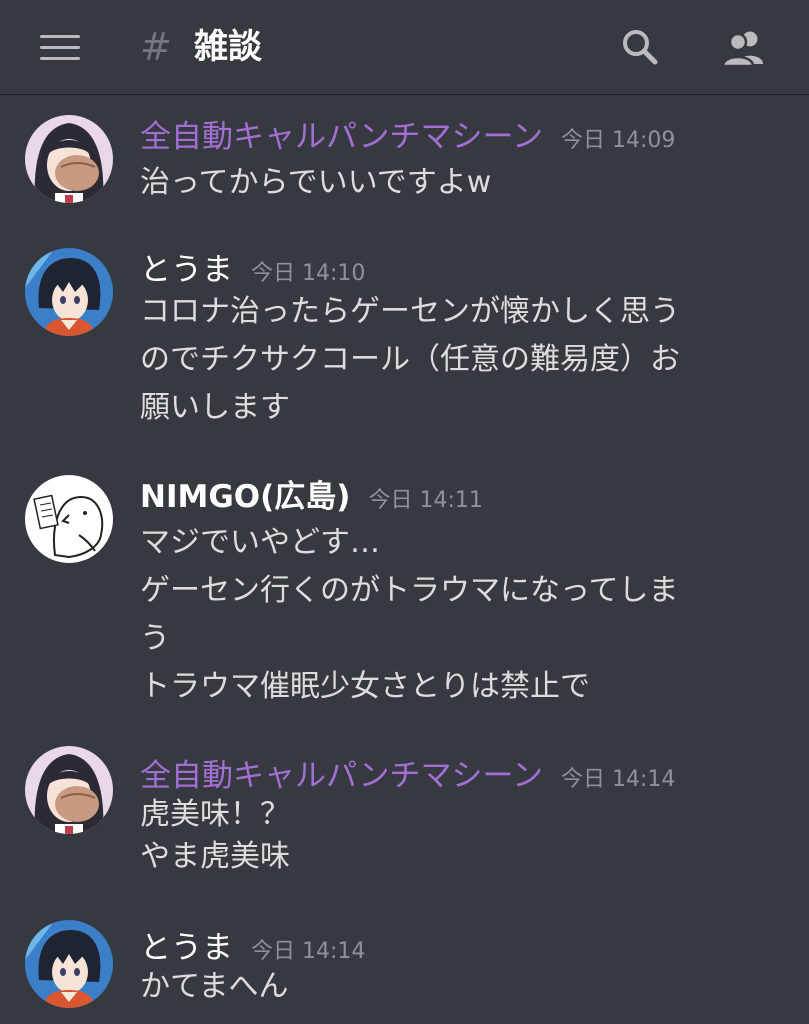 This screenshot has height=1024, width=809. What do you see at coordinates (425, 500) in the screenshot?
I see `timestamp: 今日 14:11` at bounding box center [425, 500].